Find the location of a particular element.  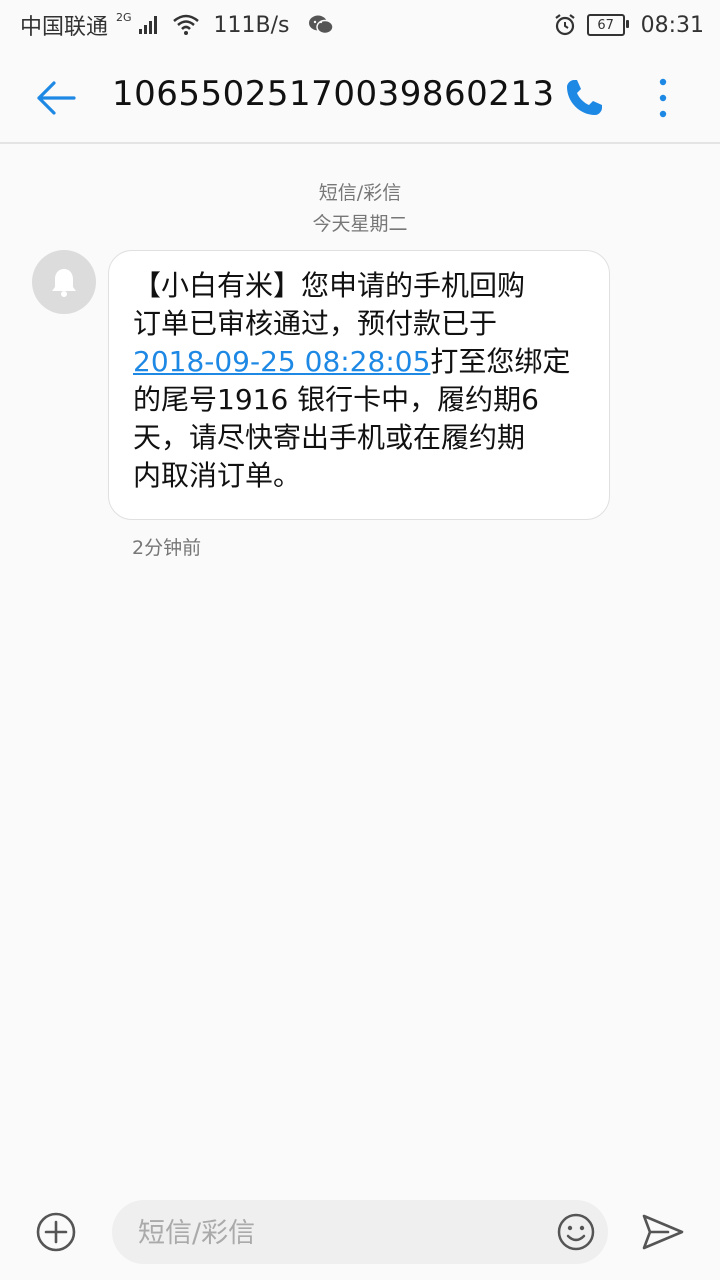

more-vert-icon is located at coordinates (663, 98).